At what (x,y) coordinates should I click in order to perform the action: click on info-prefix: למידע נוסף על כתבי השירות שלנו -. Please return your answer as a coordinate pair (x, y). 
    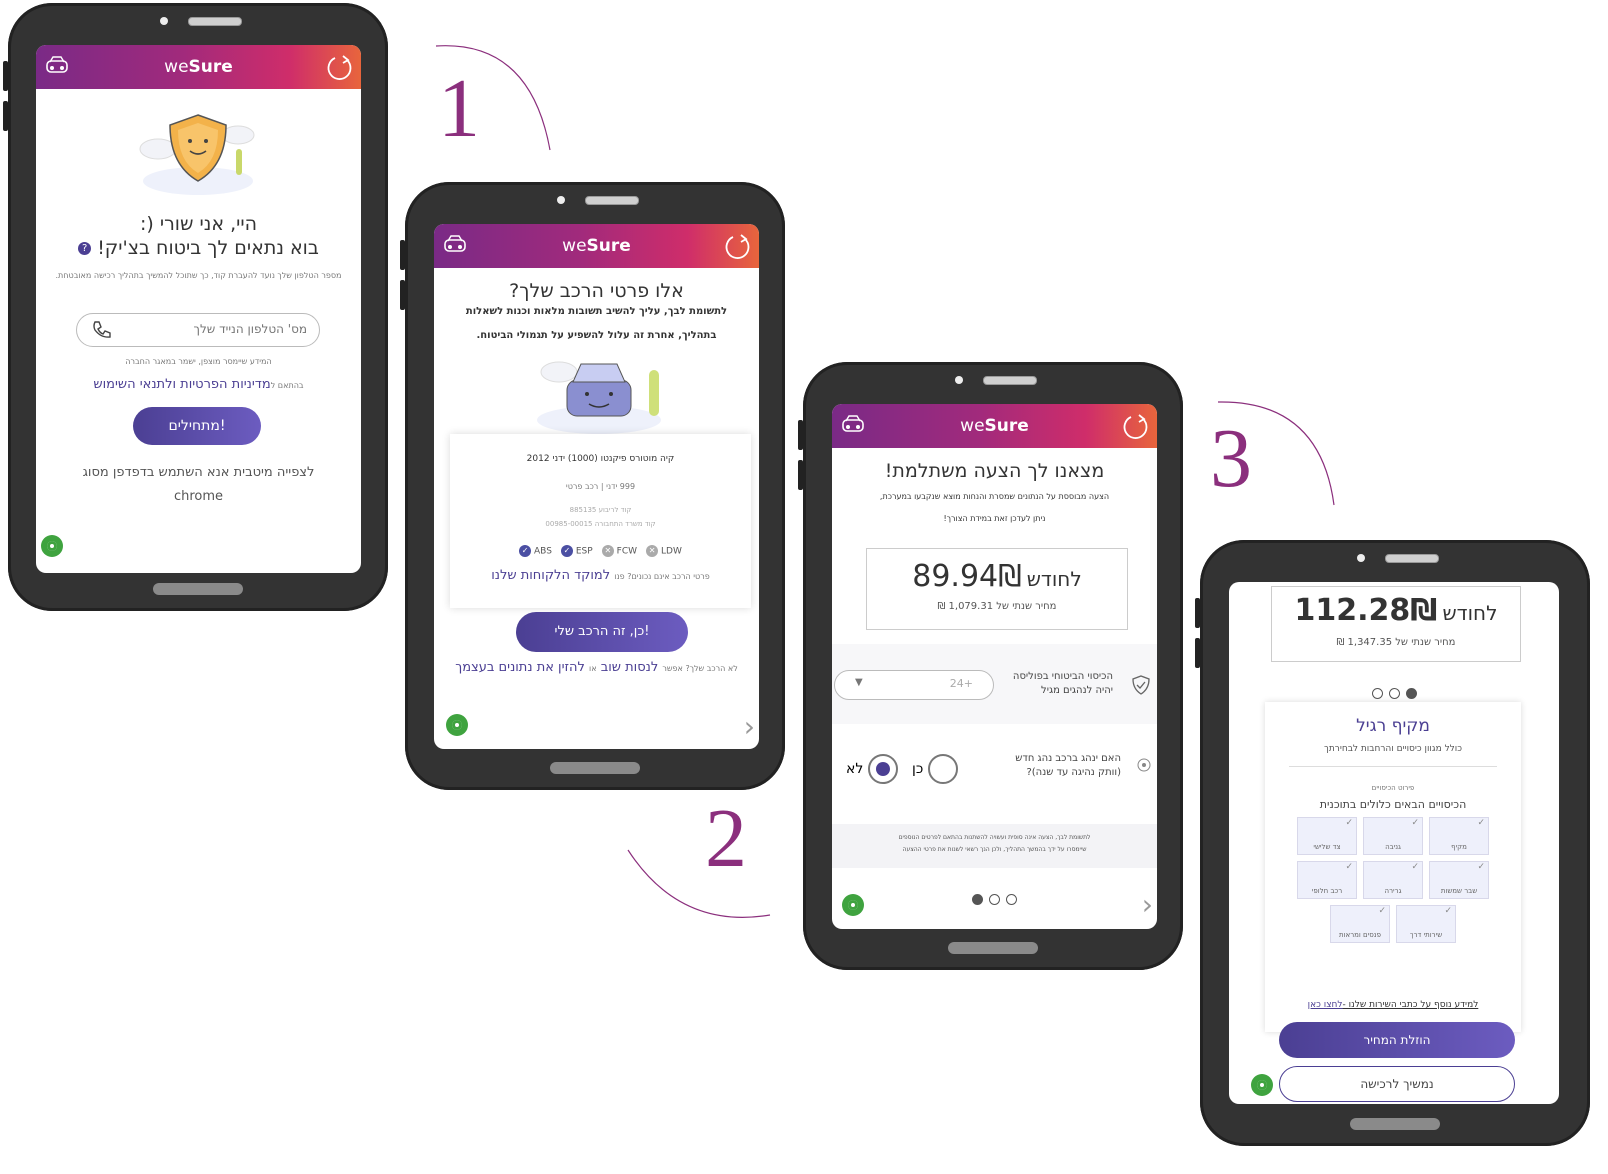
    Looking at the image, I should click on (1410, 1005).